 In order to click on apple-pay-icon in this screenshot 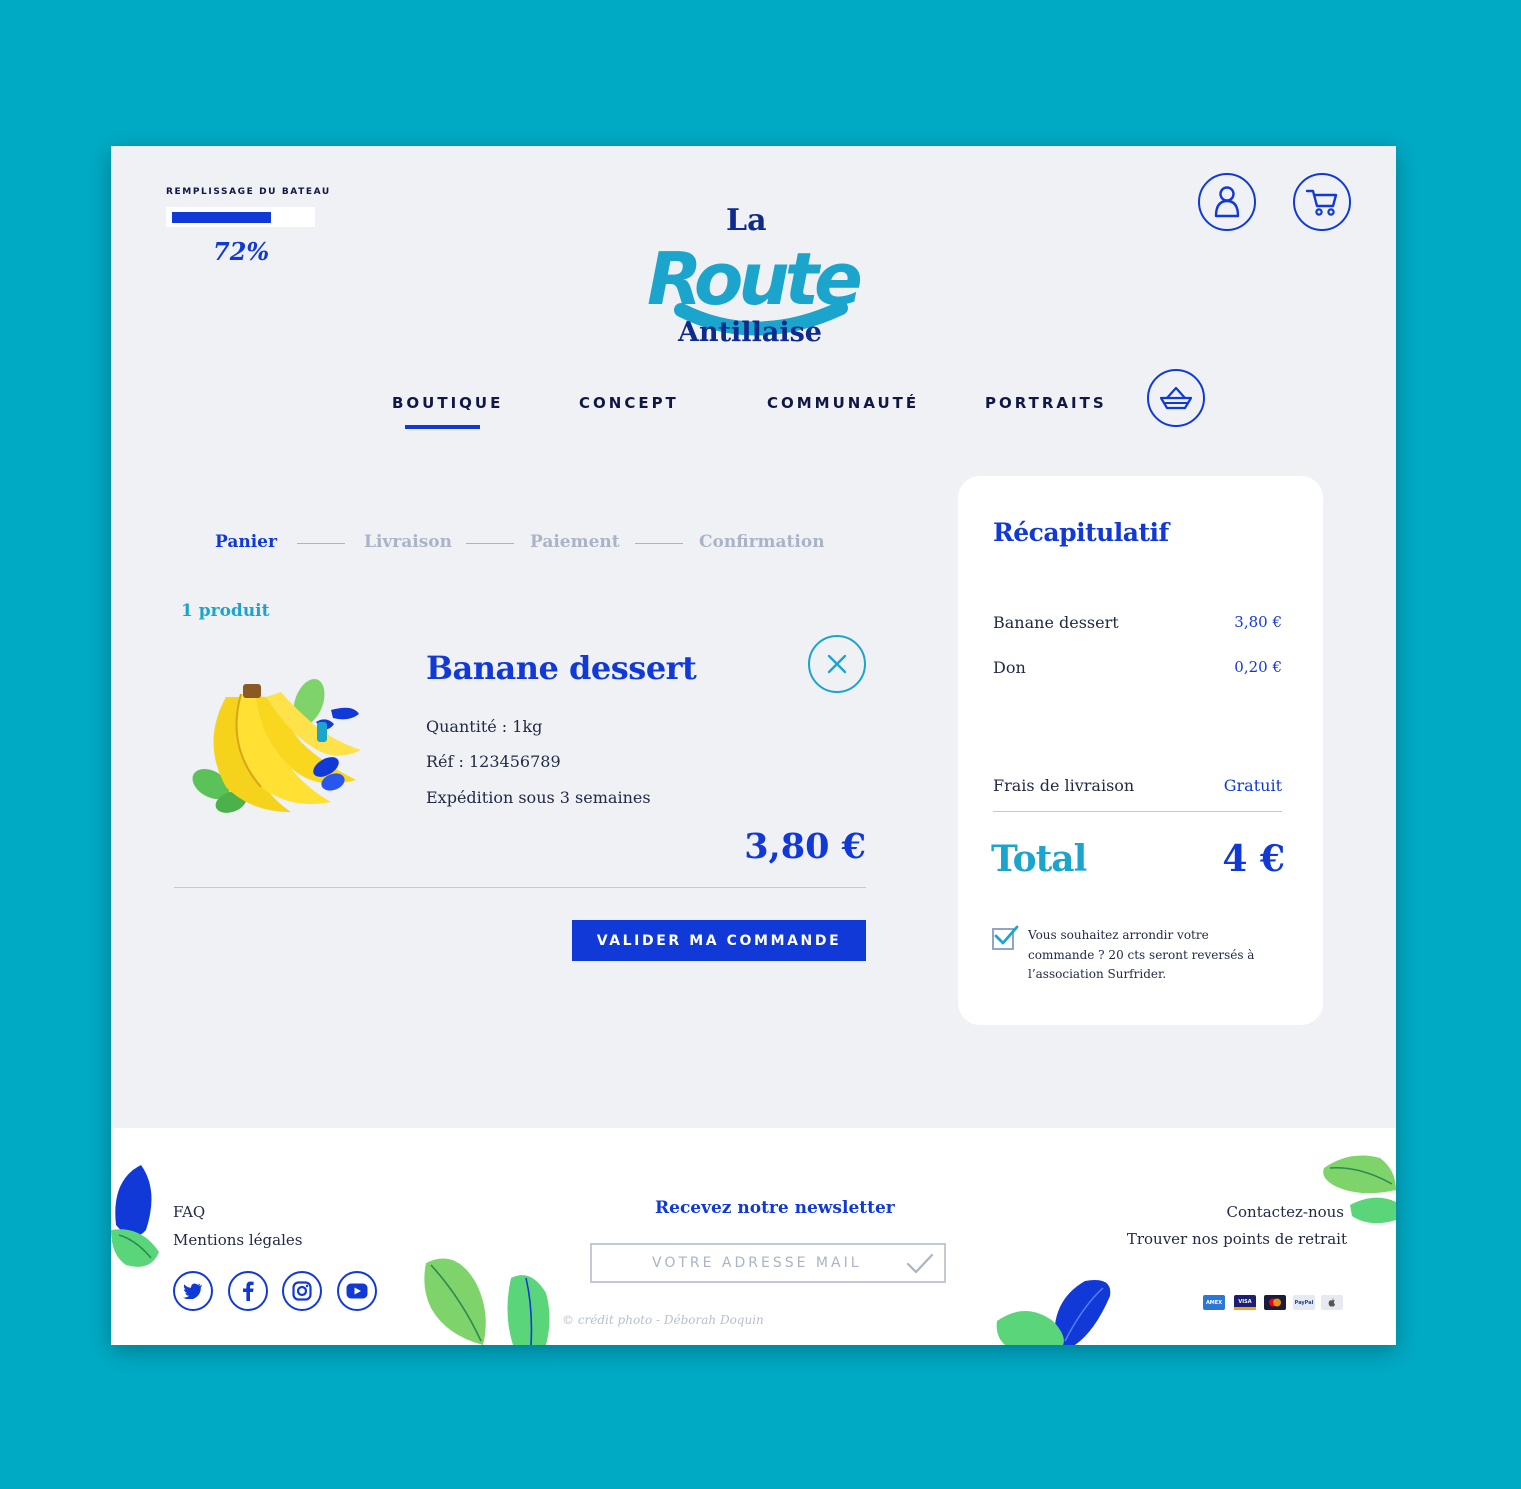, I will do `click(1332, 1302)`.